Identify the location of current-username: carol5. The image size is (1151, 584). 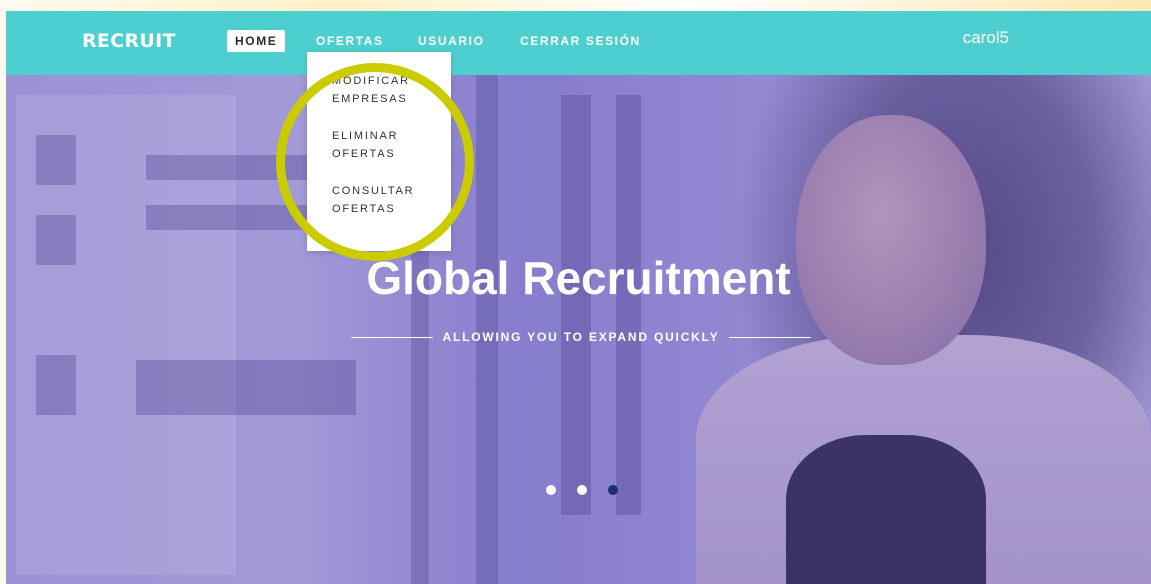
(985, 37).